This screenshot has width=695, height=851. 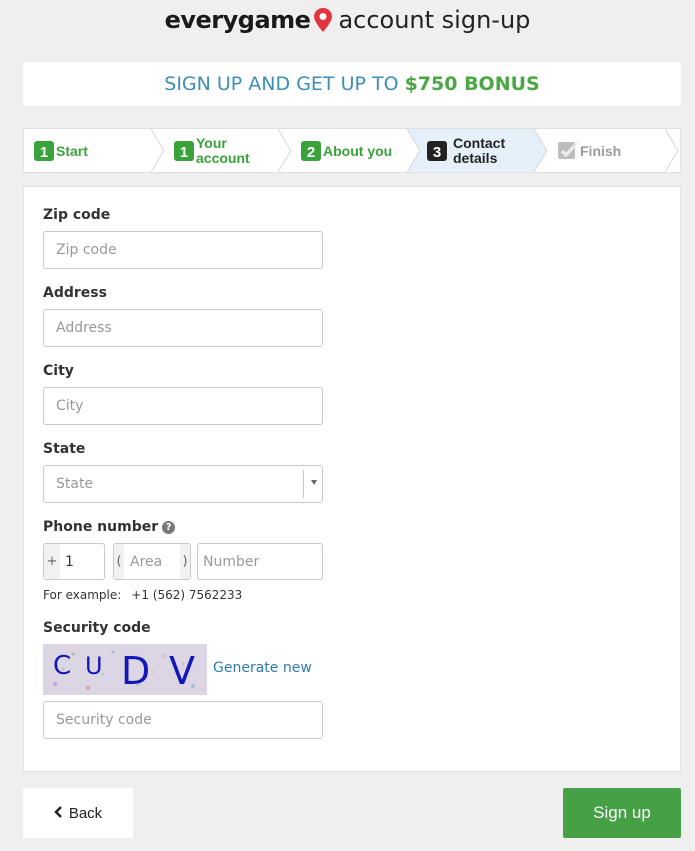 I want to click on step-label: Finish, so click(x=601, y=151).